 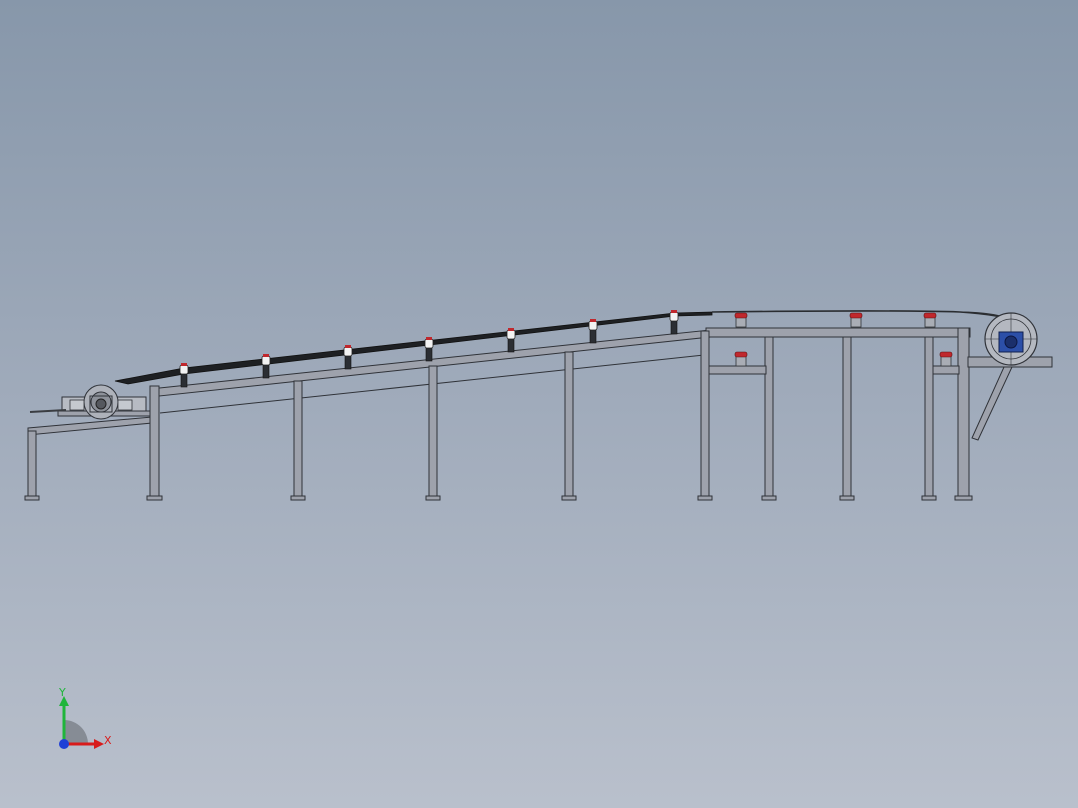 I want to click on triad-z-axis, so click(x=64, y=744).